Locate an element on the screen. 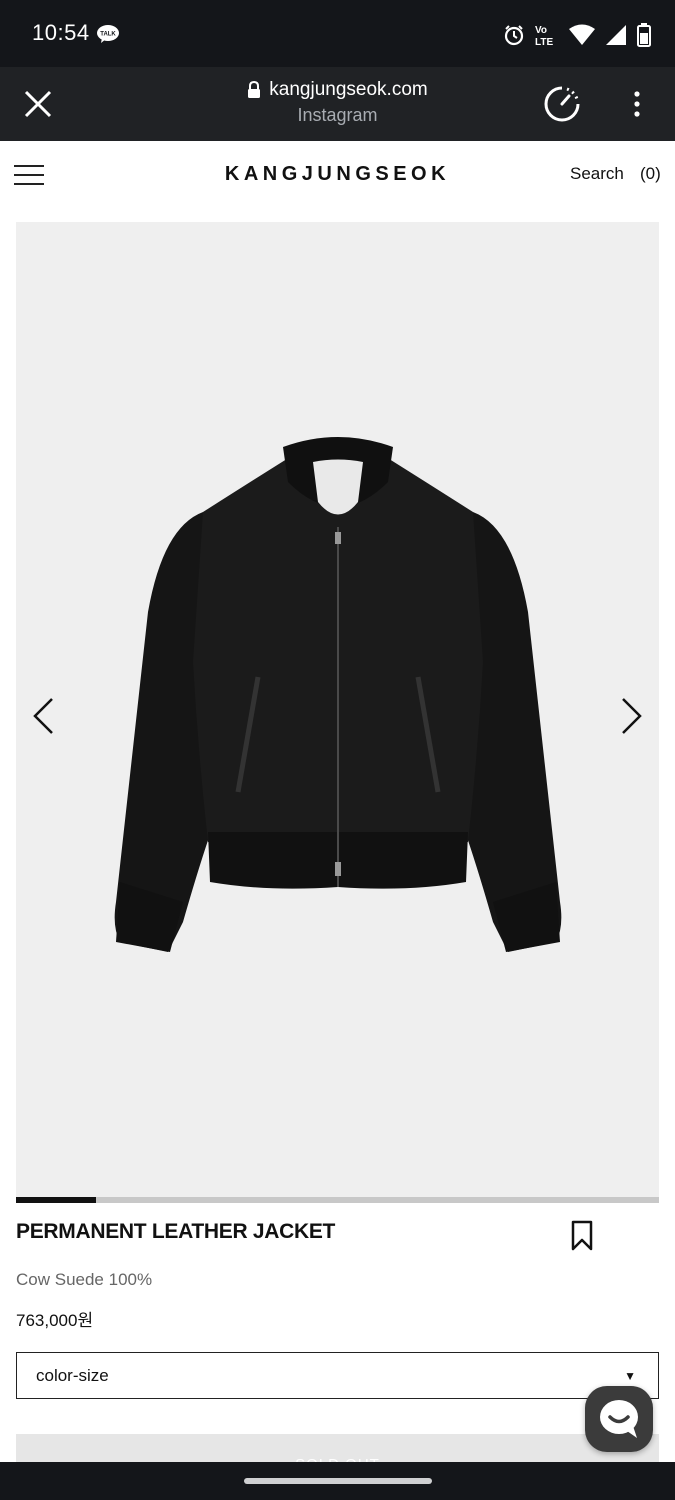 This screenshot has height=1500, width=675. svg-text: LTE is located at coordinates (544, 42).